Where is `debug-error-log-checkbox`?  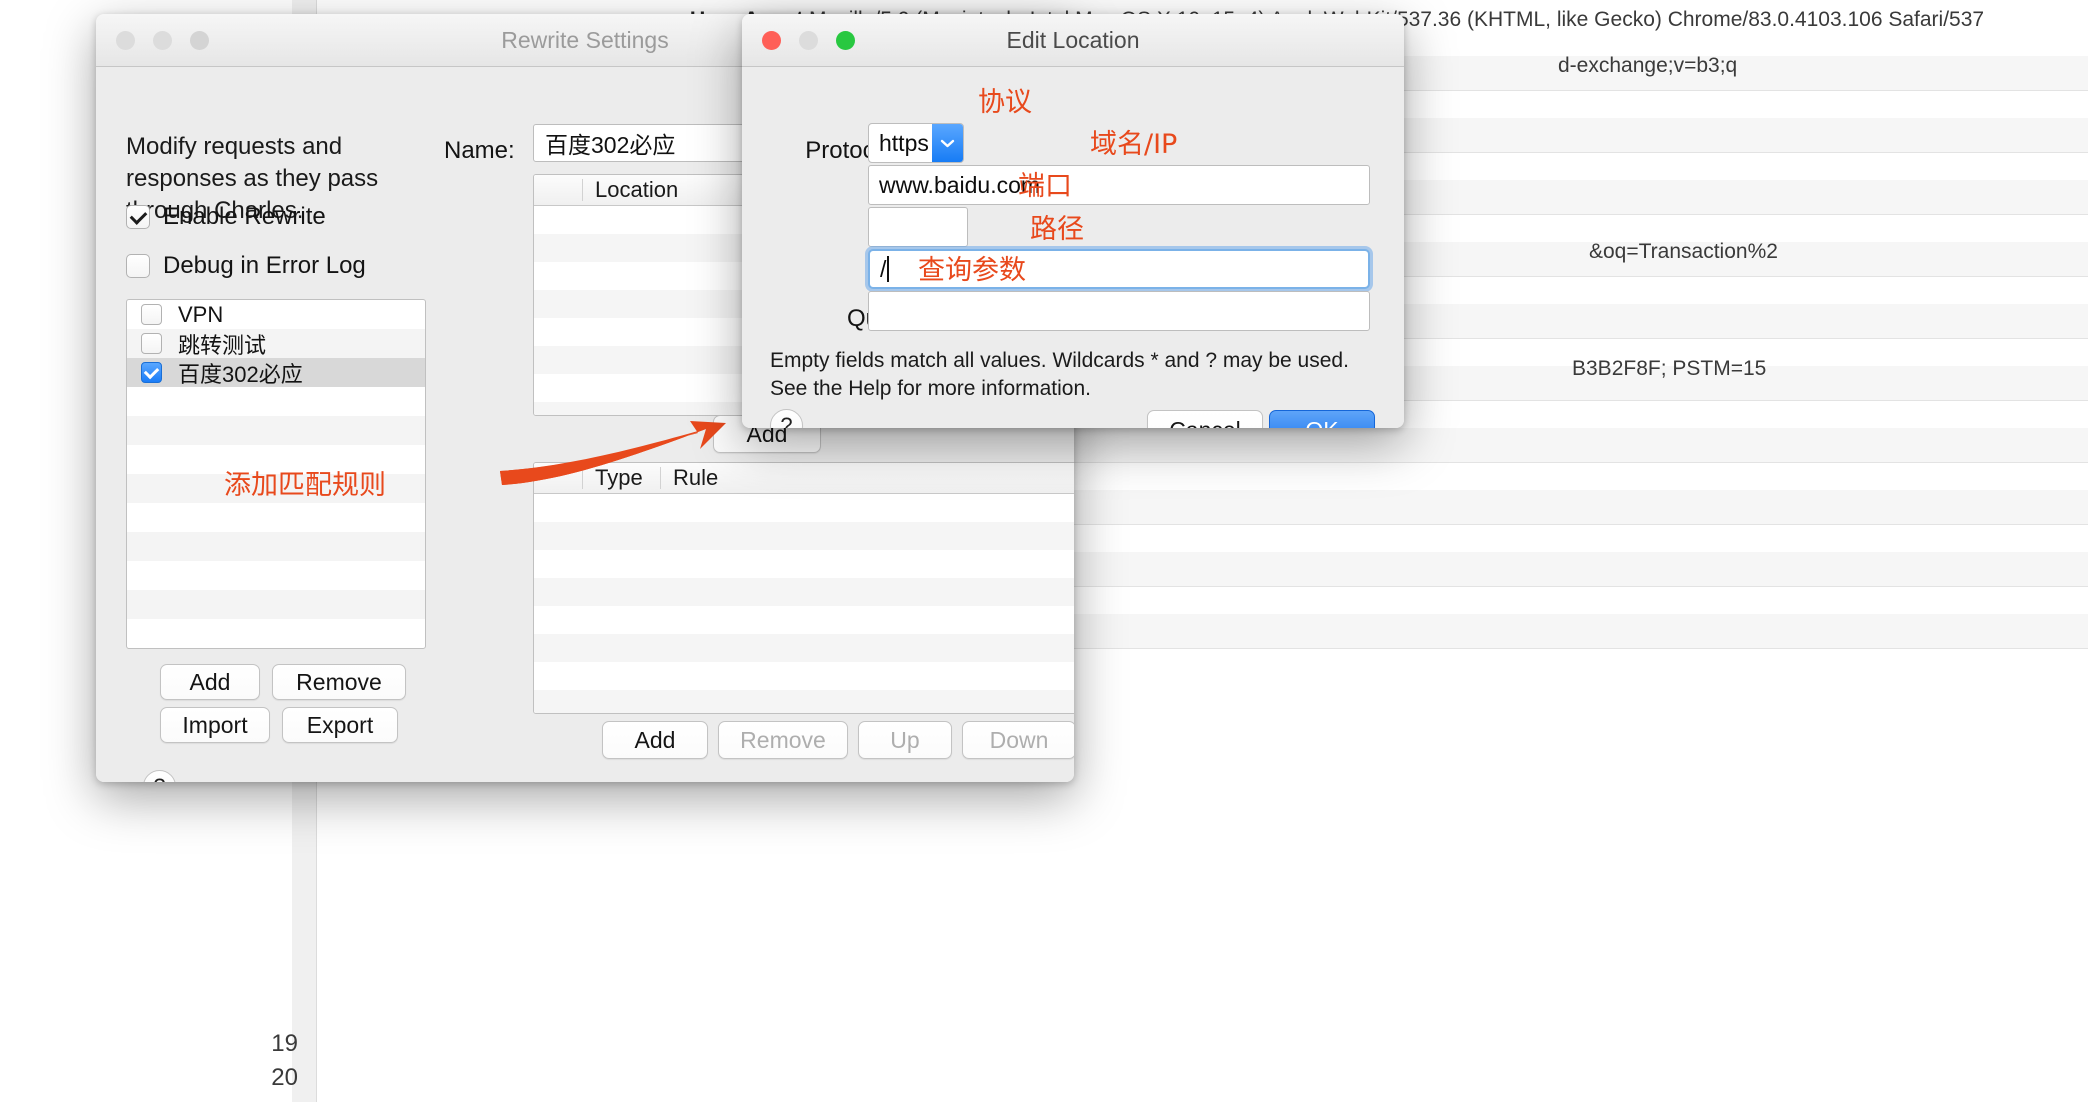 debug-error-log-checkbox is located at coordinates (138, 266).